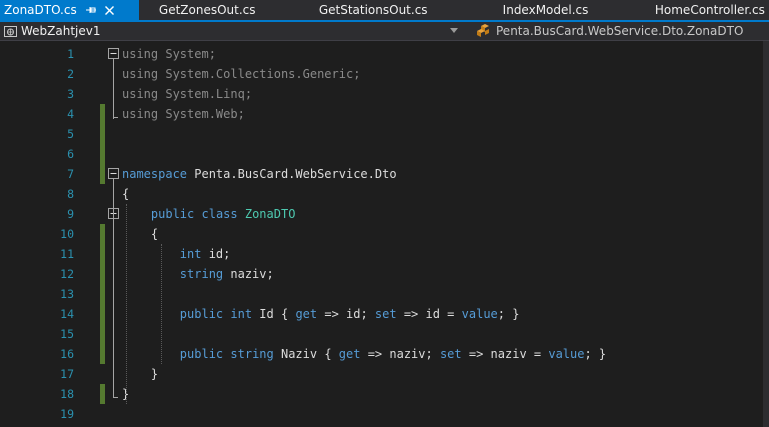 This screenshot has width=769, height=427. I want to click on class-icon, so click(483, 30).